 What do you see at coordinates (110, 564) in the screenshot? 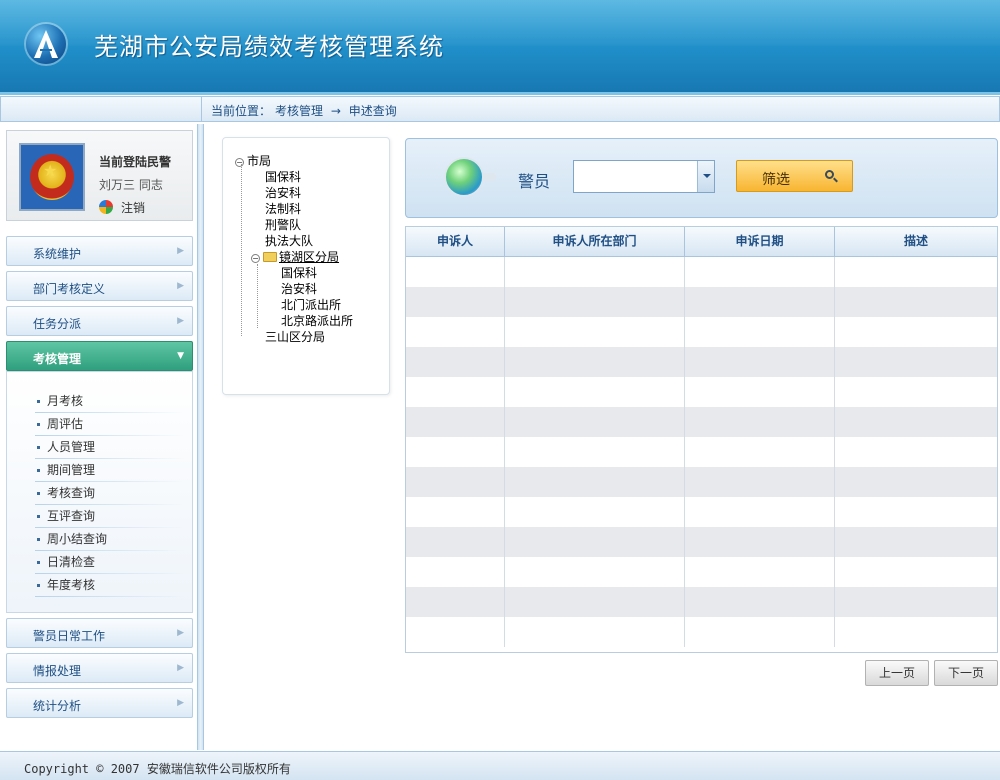
I see `submenu-item: 日清检查` at bounding box center [110, 564].